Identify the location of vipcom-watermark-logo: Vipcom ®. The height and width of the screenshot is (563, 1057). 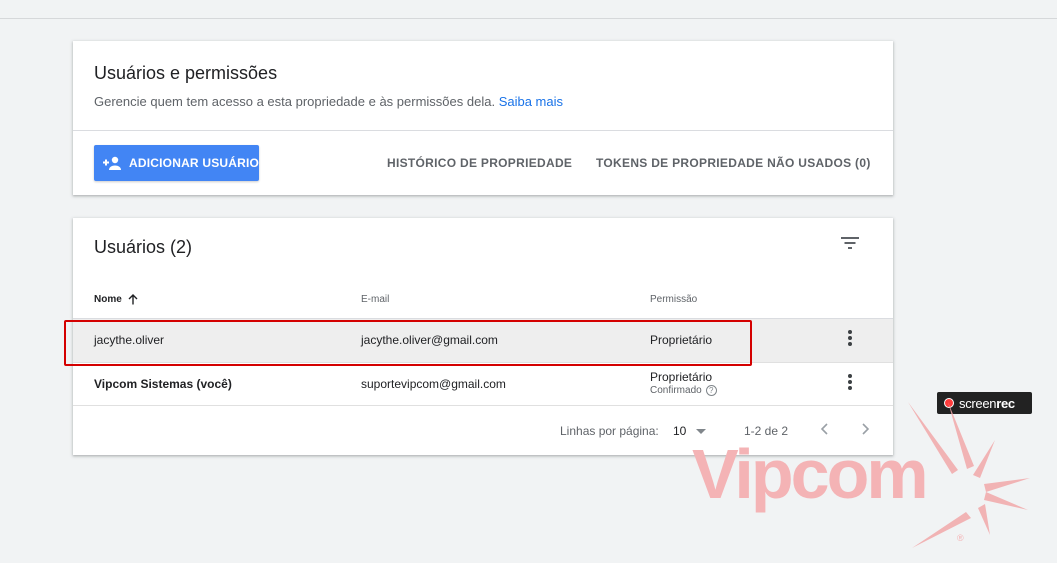
(861, 475).